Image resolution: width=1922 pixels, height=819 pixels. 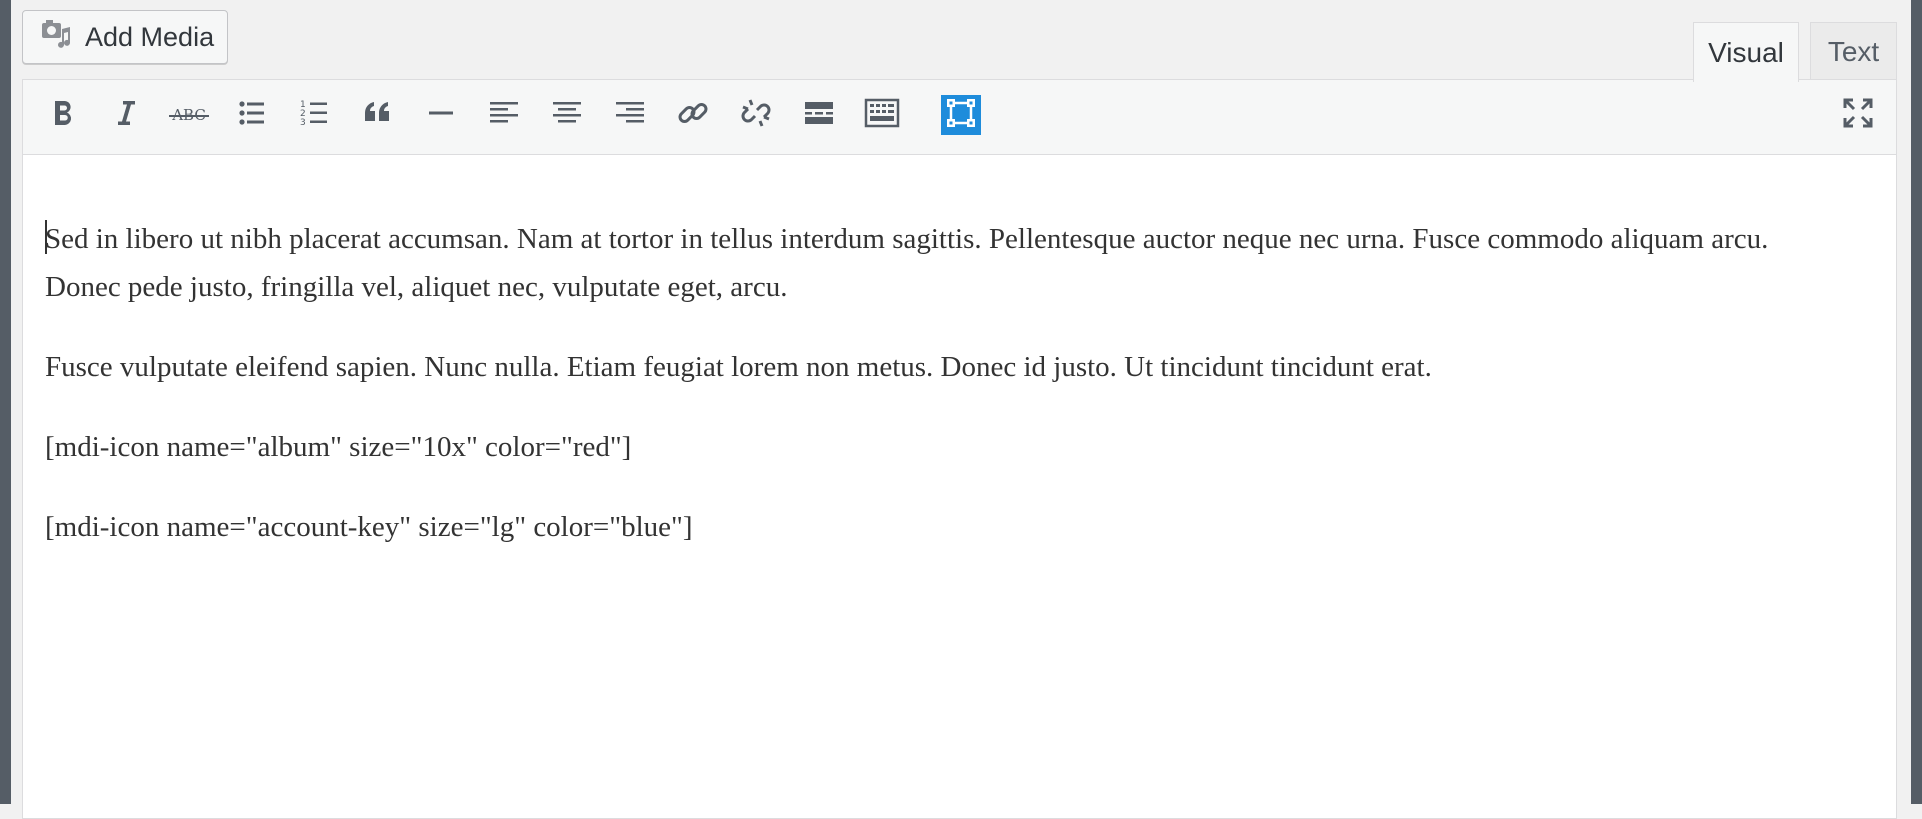 I want to click on mdi-icon-button-icon, so click(x=961, y=115).